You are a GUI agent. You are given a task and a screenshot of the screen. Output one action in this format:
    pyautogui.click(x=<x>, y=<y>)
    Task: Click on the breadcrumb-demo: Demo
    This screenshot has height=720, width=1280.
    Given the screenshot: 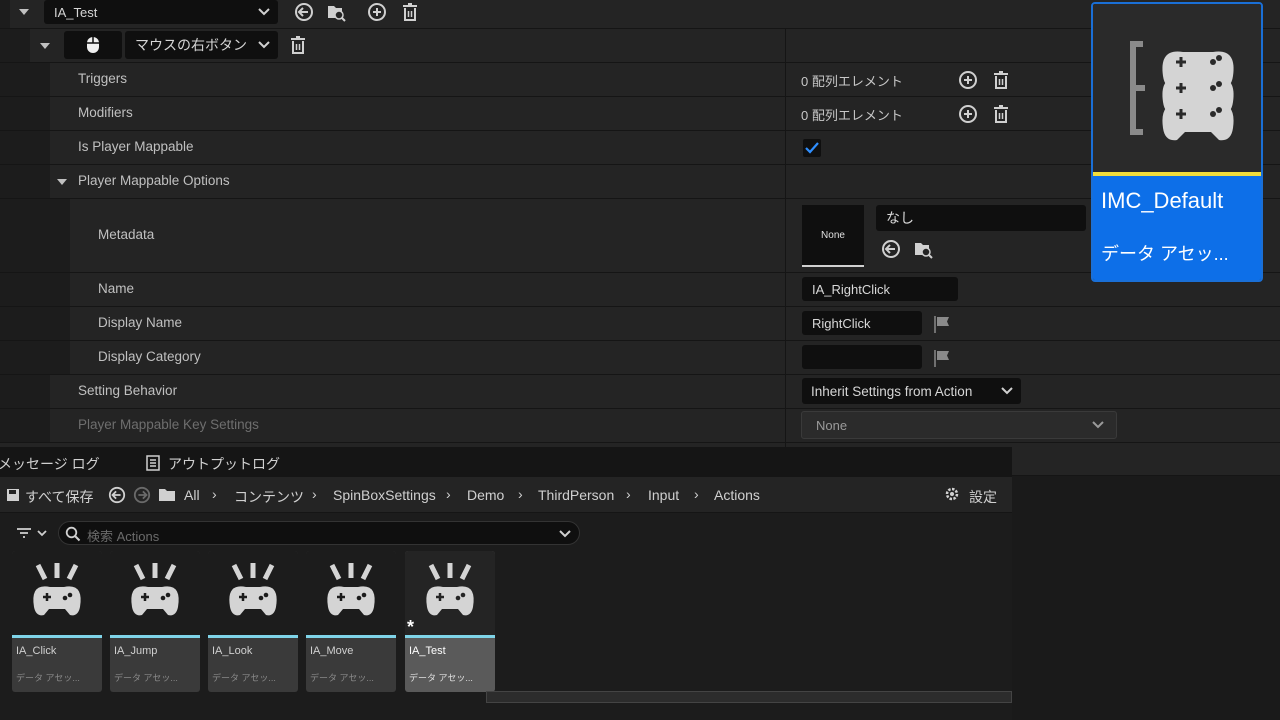 What is the action you would take?
    pyautogui.click(x=485, y=495)
    